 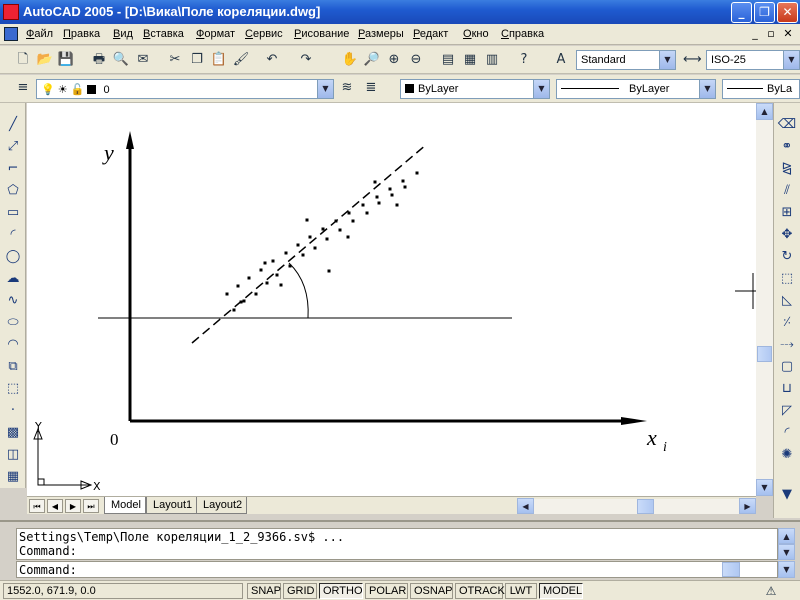 What do you see at coordinates (99, 60) in the screenshot?
I see `print-icon: 🖶` at bounding box center [99, 60].